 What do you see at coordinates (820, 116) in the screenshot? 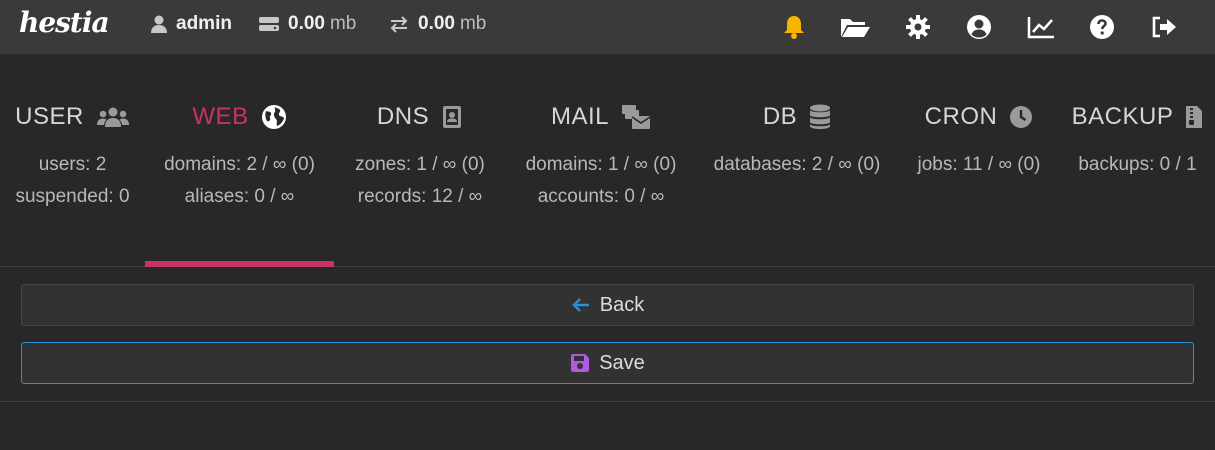
I see `database-icon` at bounding box center [820, 116].